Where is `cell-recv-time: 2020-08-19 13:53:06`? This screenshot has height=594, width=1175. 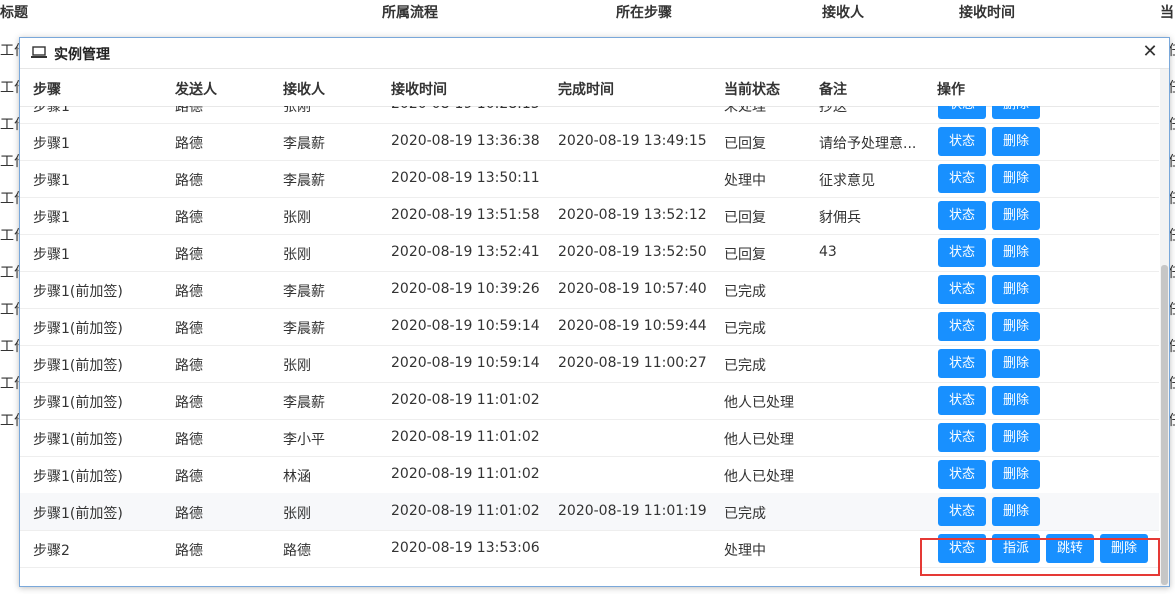 cell-recv-time: 2020-08-19 13:53:06 is located at coordinates (465, 548).